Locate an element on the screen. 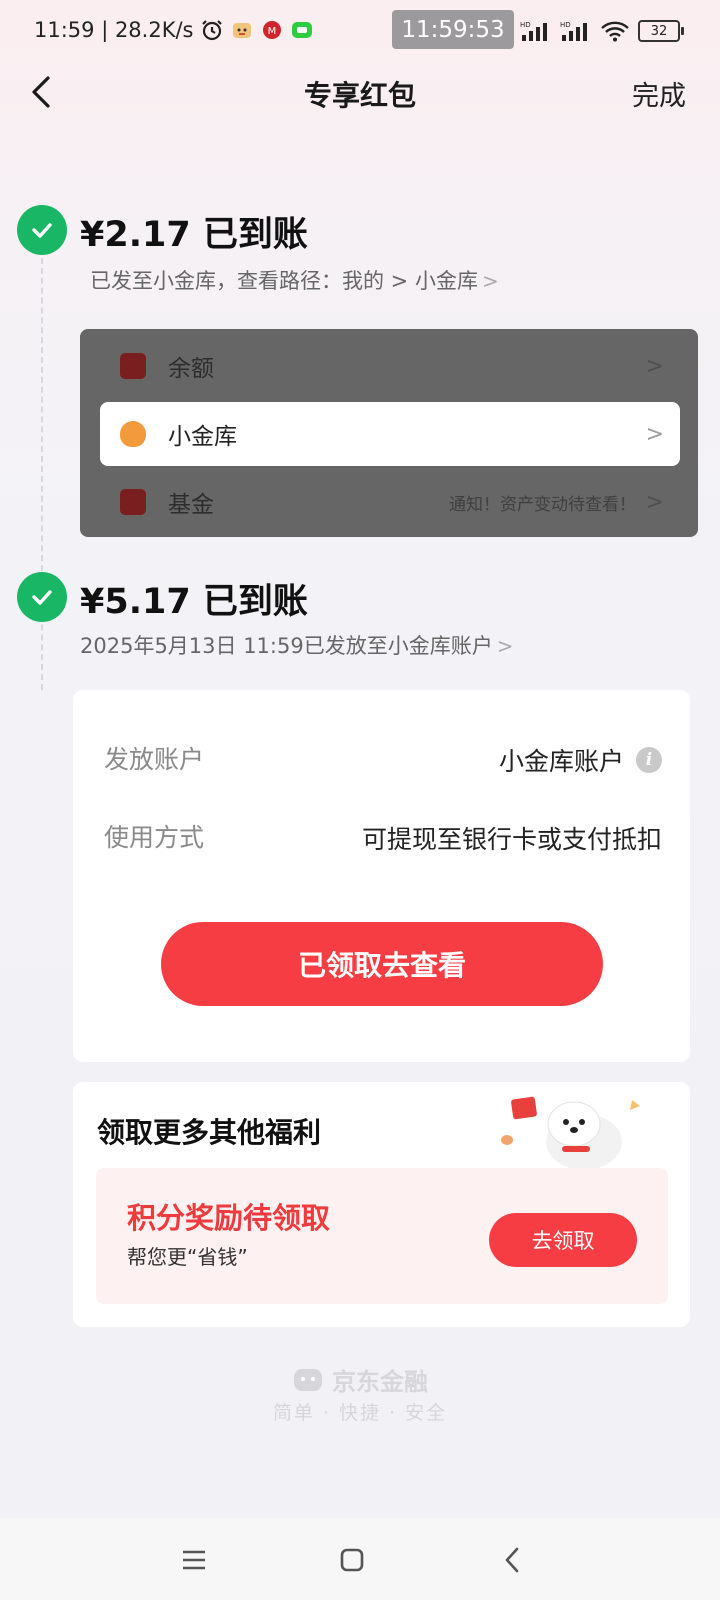 This screenshot has width=720, height=1600. entry2-subtitle: 2025年5月13日 11:59已发放至小金库账户 is located at coordinates (286, 646).